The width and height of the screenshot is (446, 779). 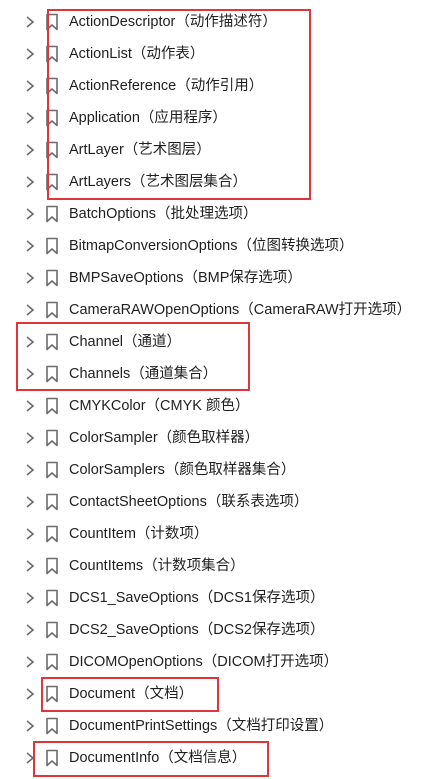 What do you see at coordinates (201, 726) in the screenshot?
I see `bookmark-label: DocumentPrintSettings（文档打印设置）` at bounding box center [201, 726].